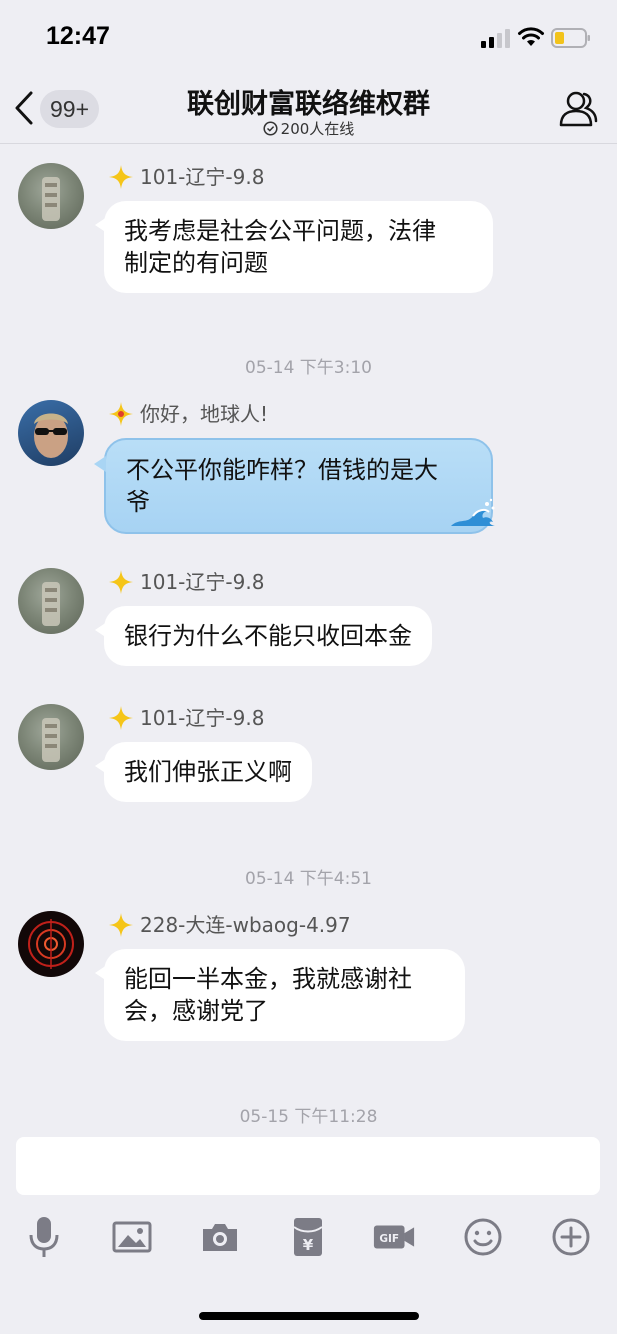  I want to click on message-text-line: 爷, so click(138, 502).